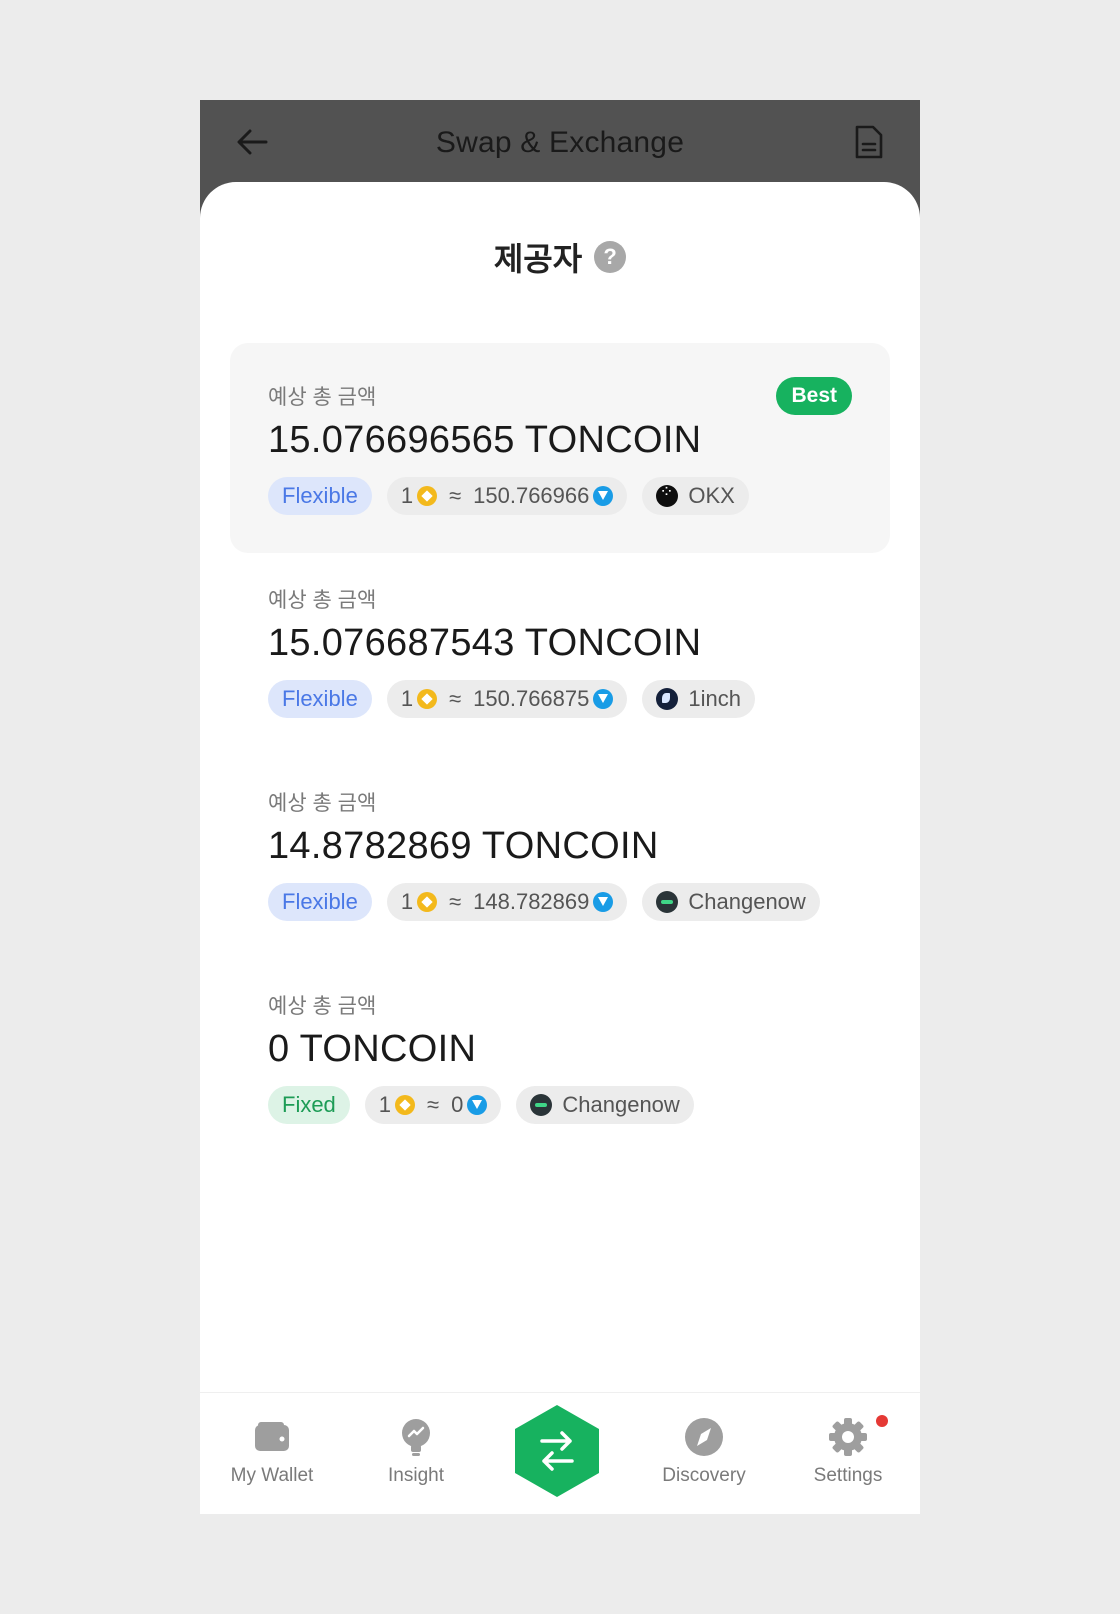 Image resolution: width=1120 pixels, height=1614 pixels. I want to click on 1inch-logo-icon, so click(667, 699).